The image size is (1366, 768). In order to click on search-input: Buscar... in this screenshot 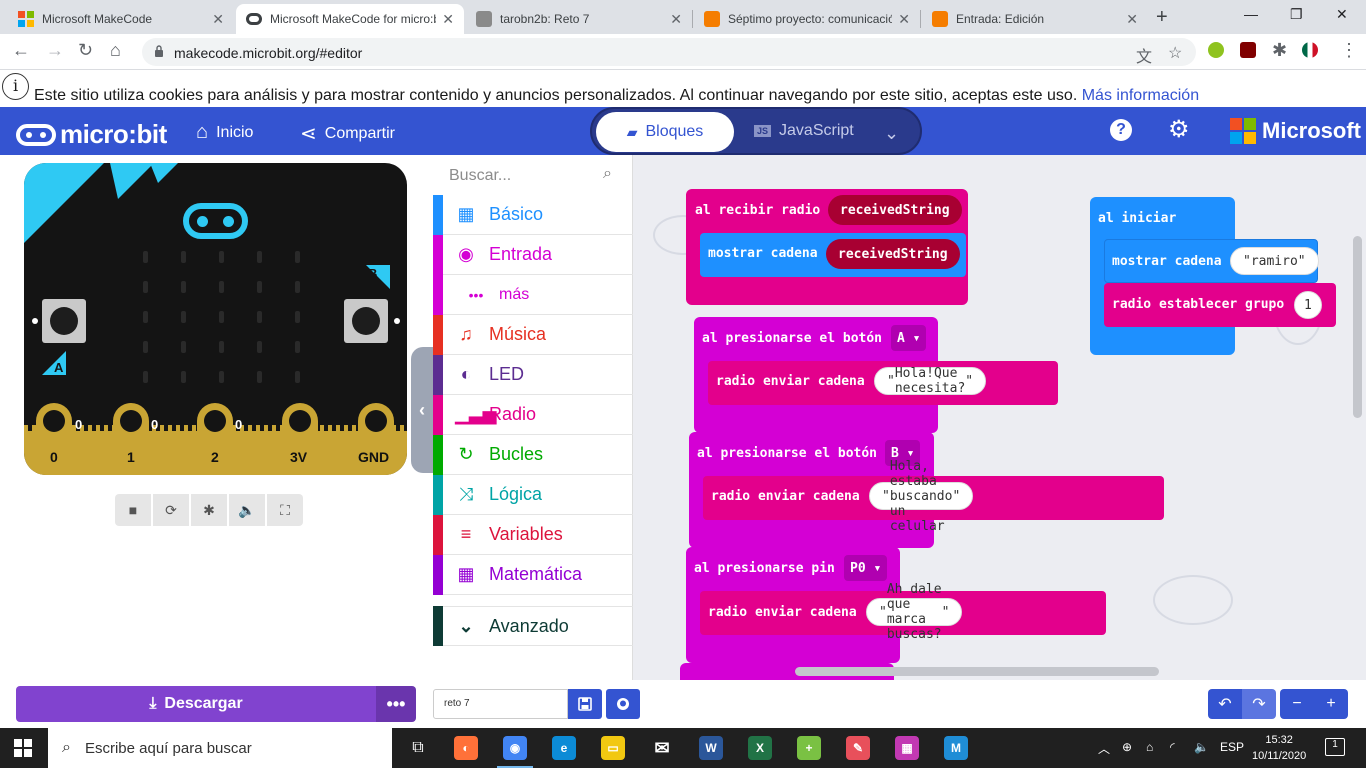, I will do `click(480, 176)`.